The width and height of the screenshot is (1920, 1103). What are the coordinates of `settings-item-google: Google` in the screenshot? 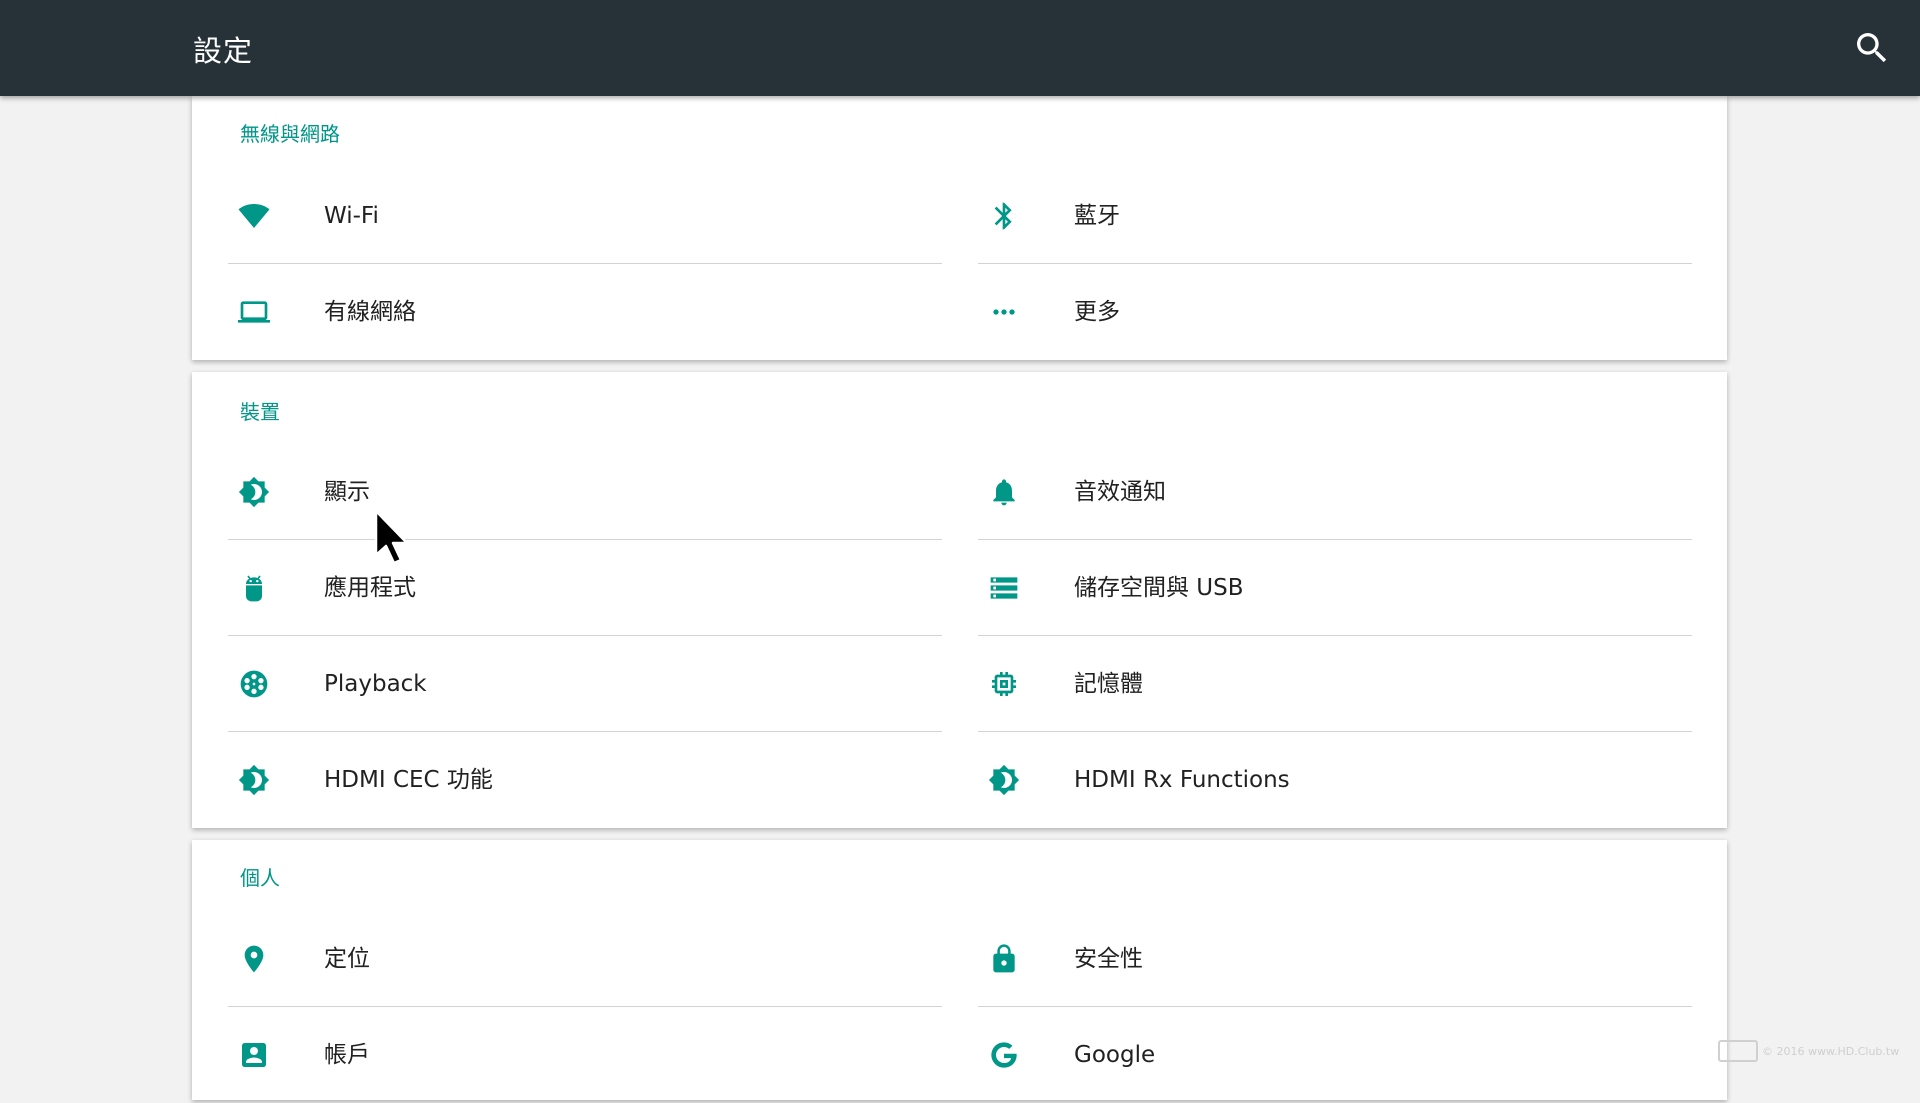 It's located at (1335, 1055).